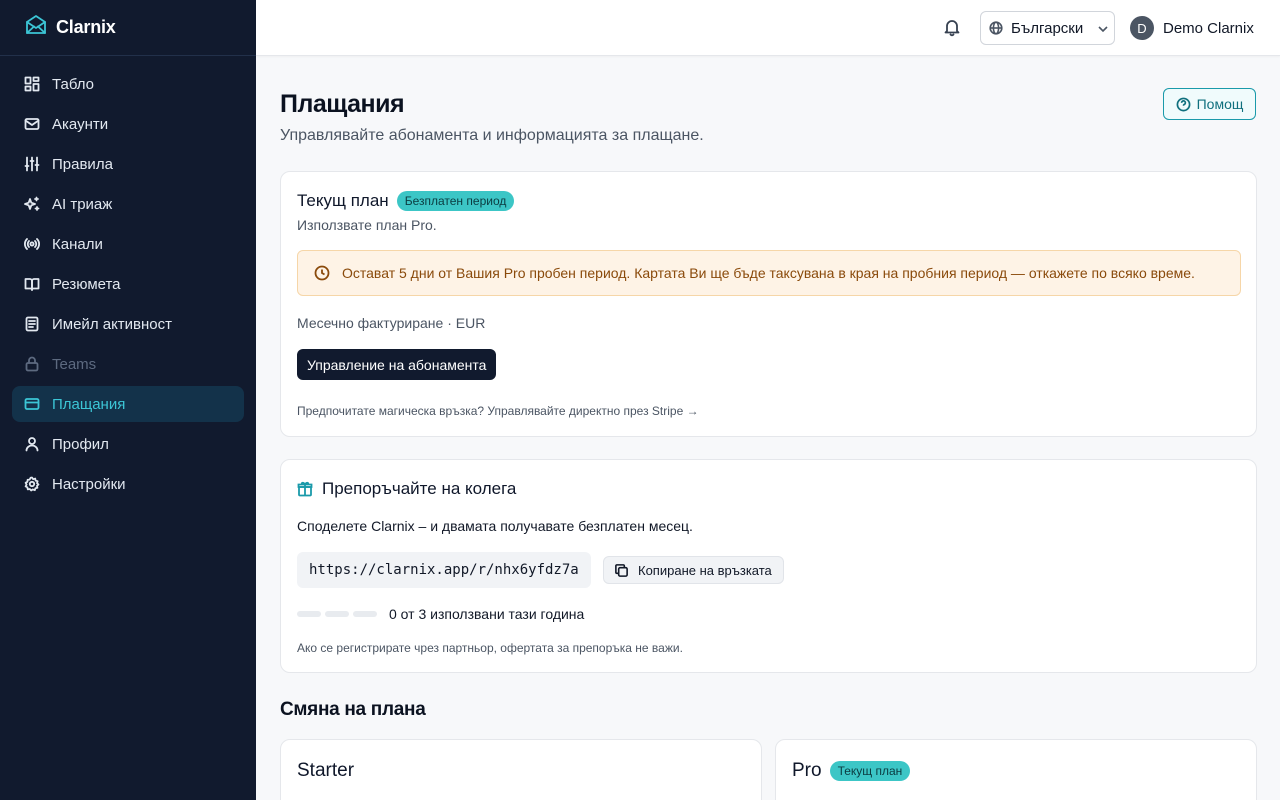 This screenshot has width=1280, height=800. Describe the element at coordinates (77, 244) in the screenshot. I see `sidebar-item-label: Канали` at that location.